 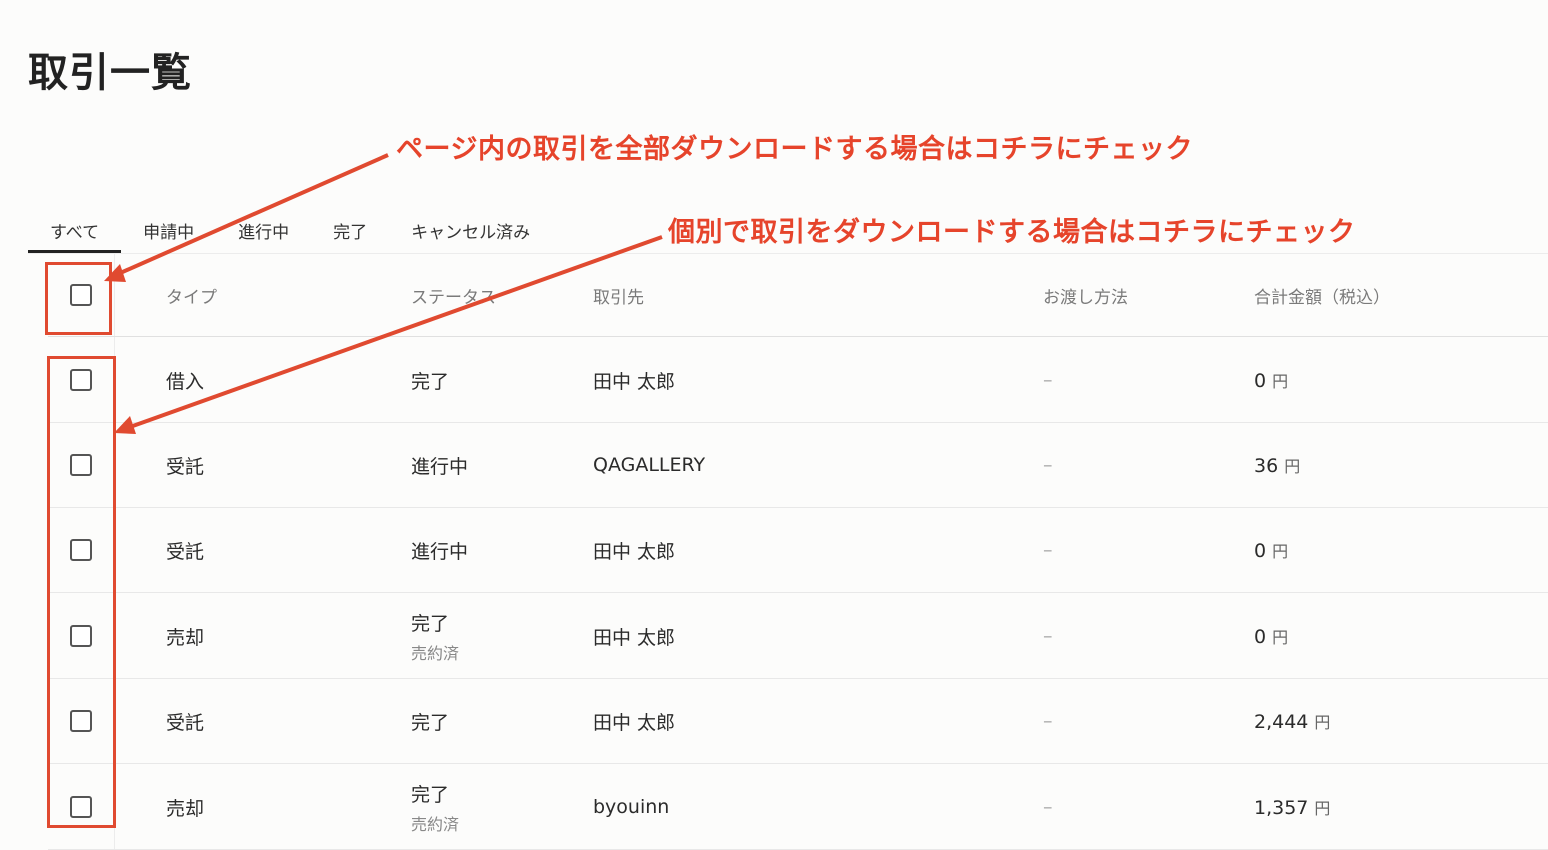 I want to click on row-type: 借入, so click(x=185, y=381).